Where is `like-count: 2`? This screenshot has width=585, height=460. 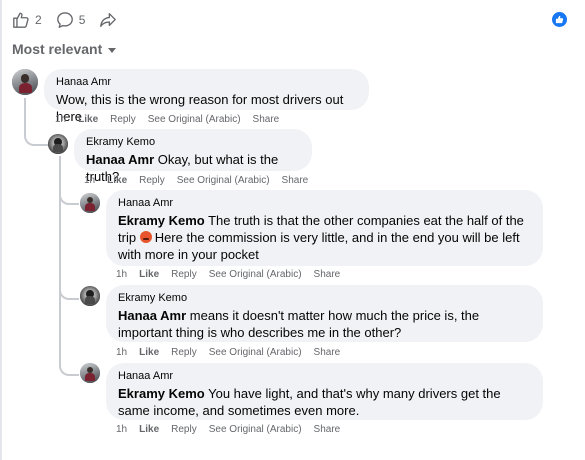 like-count: 2 is located at coordinates (38, 20).